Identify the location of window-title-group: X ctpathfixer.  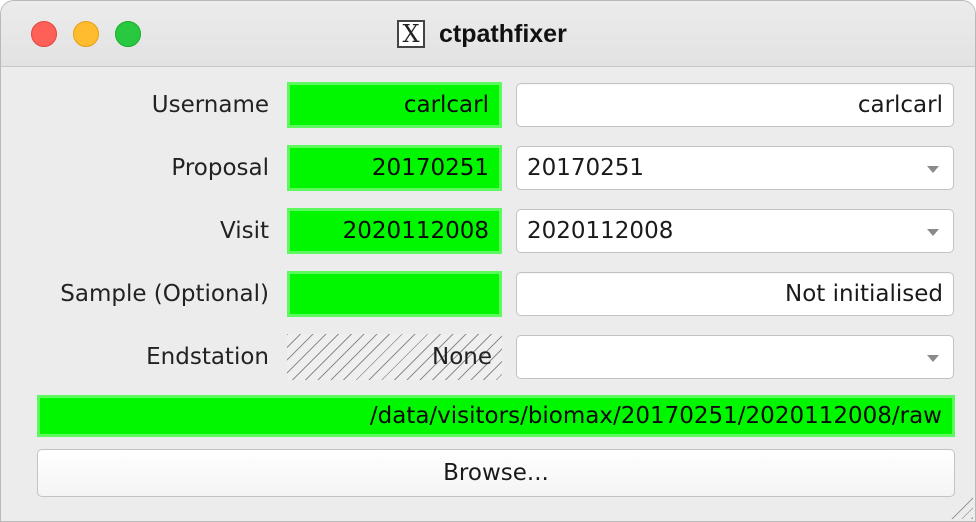
(482, 34).